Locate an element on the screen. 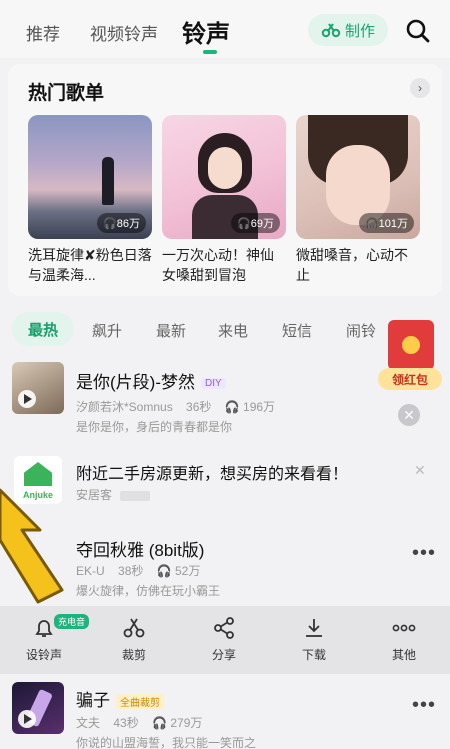 The image size is (450, 749). playlist-caption: 微甜嗓音，心动不止 is located at coordinates (352, 265).